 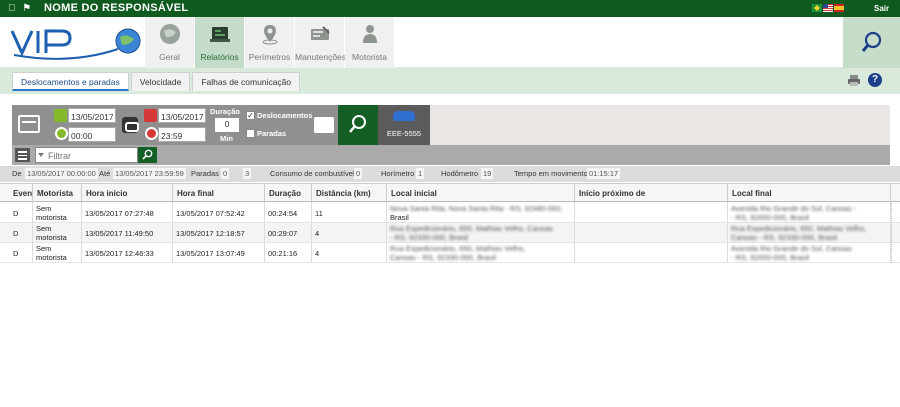 I want to click on duration-input: 0, so click(x=227, y=125).